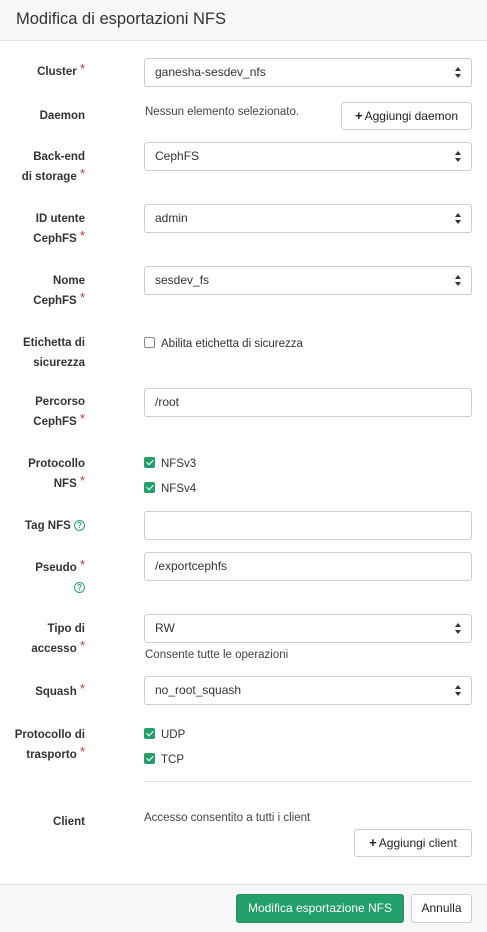  What do you see at coordinates (406, 116) in the screenshot?
I see `add-daemon-button: + Aggiungi daemon` at bounding box center [406, 116].